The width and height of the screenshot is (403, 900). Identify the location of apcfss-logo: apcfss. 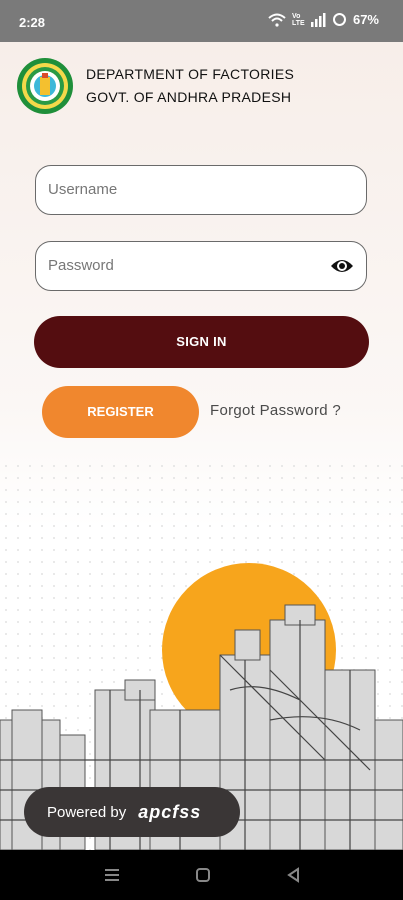
(170, 811).